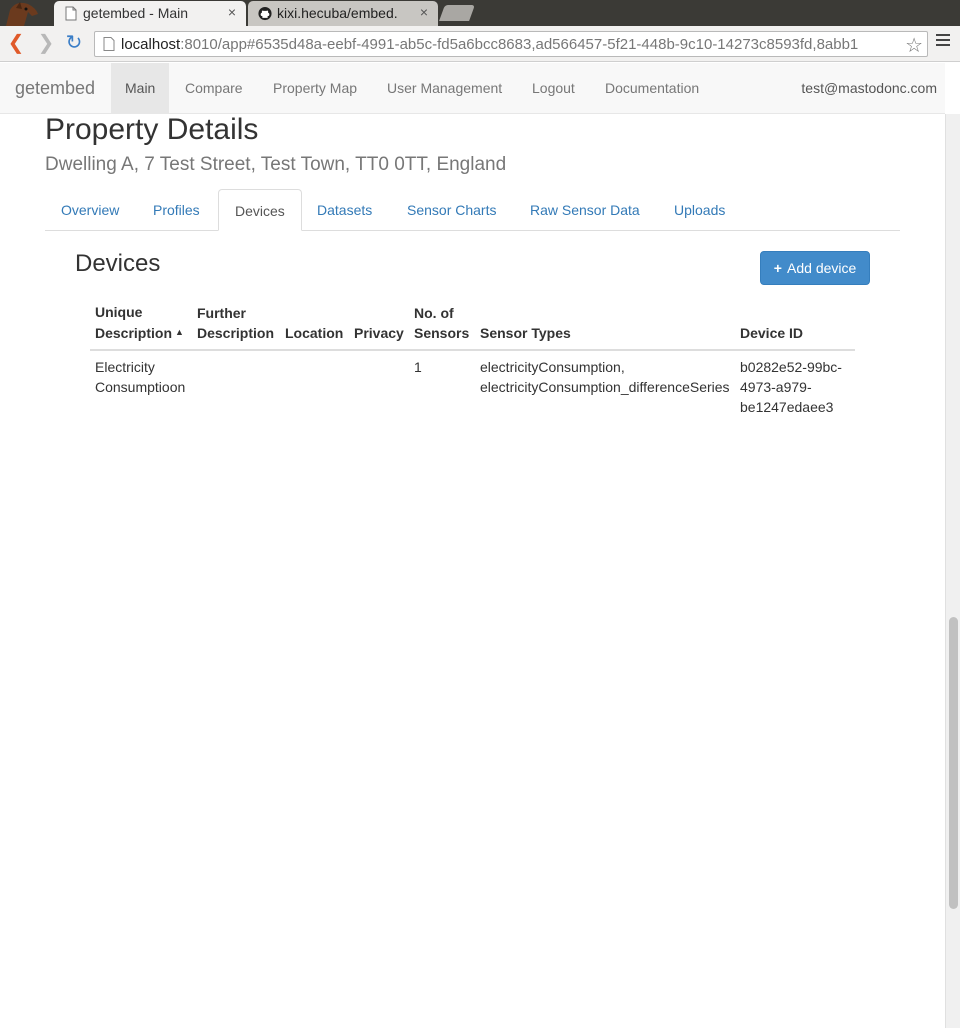 The height and width of the screenshot is (1028, 960). What do you see at coordinates (179, 332) in the screenshot?
I see `sort-ascending-icon: ▲` at bounding box center [179, 332].